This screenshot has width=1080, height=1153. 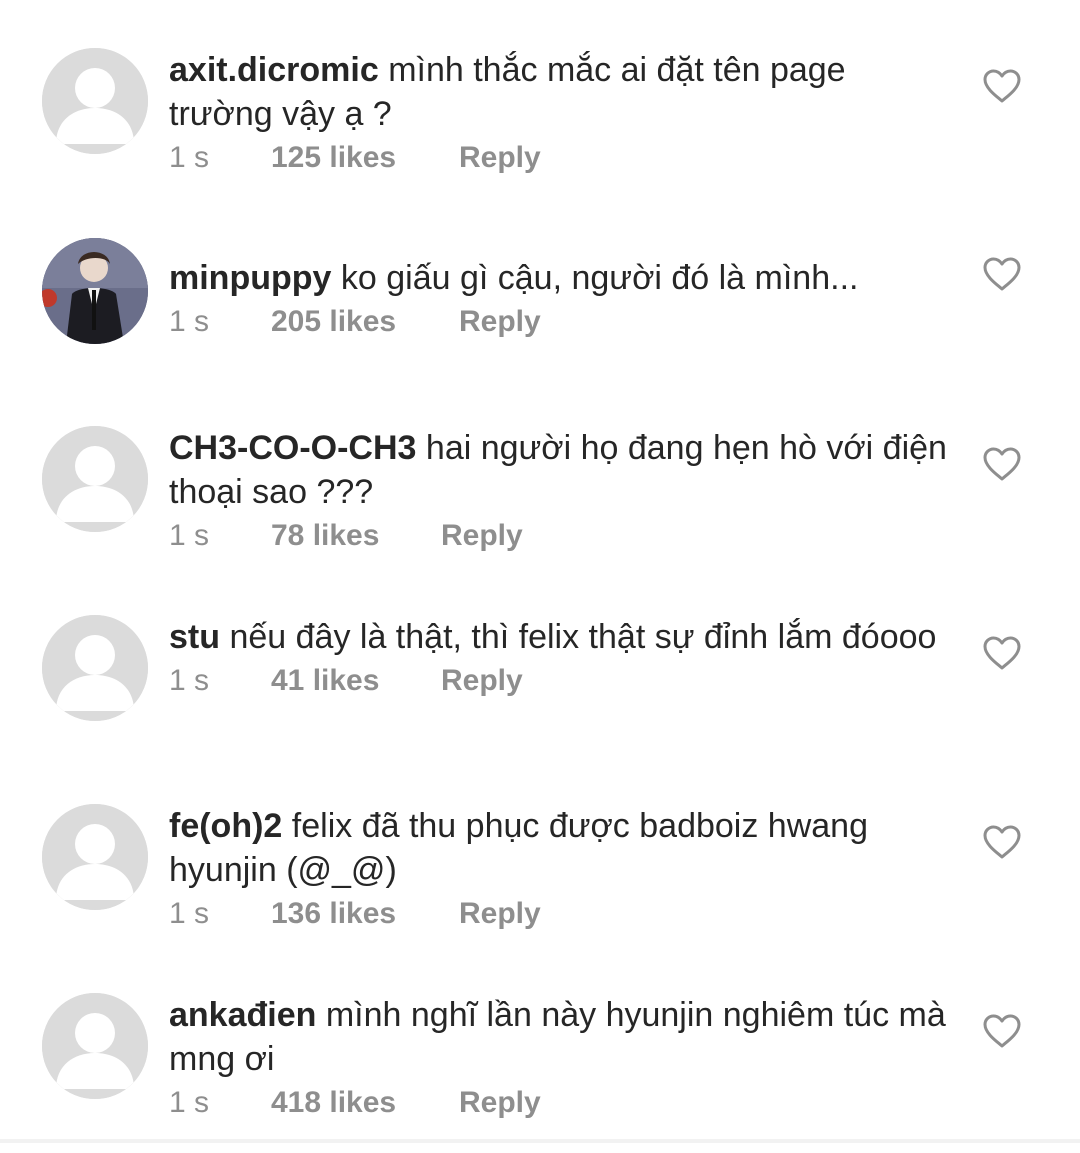 What do you see at coordinates (559, 681) in the screenshot?
I see `comment-meta: 1 s 41 likes Reply` at bounding box center [559, 681].